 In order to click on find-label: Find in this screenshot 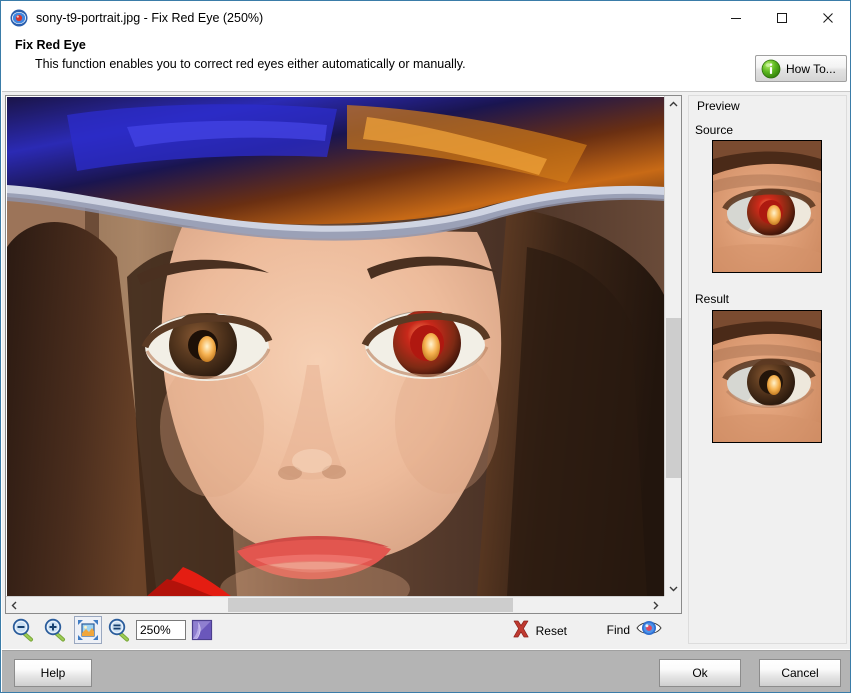, I will do `click(618, 629)`.